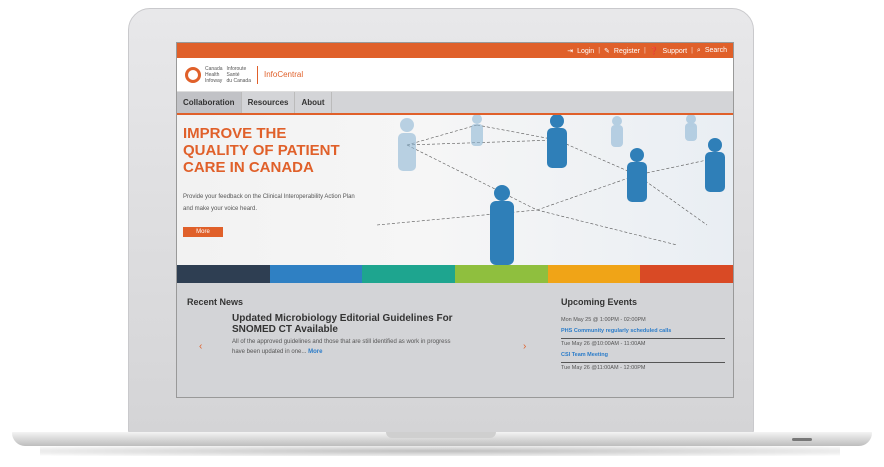  What do you see at coordinates (643, 331) in the screenshot?
I see `event-link: PHS Community regularly scheduled calls` at bounding box center [643, 331].